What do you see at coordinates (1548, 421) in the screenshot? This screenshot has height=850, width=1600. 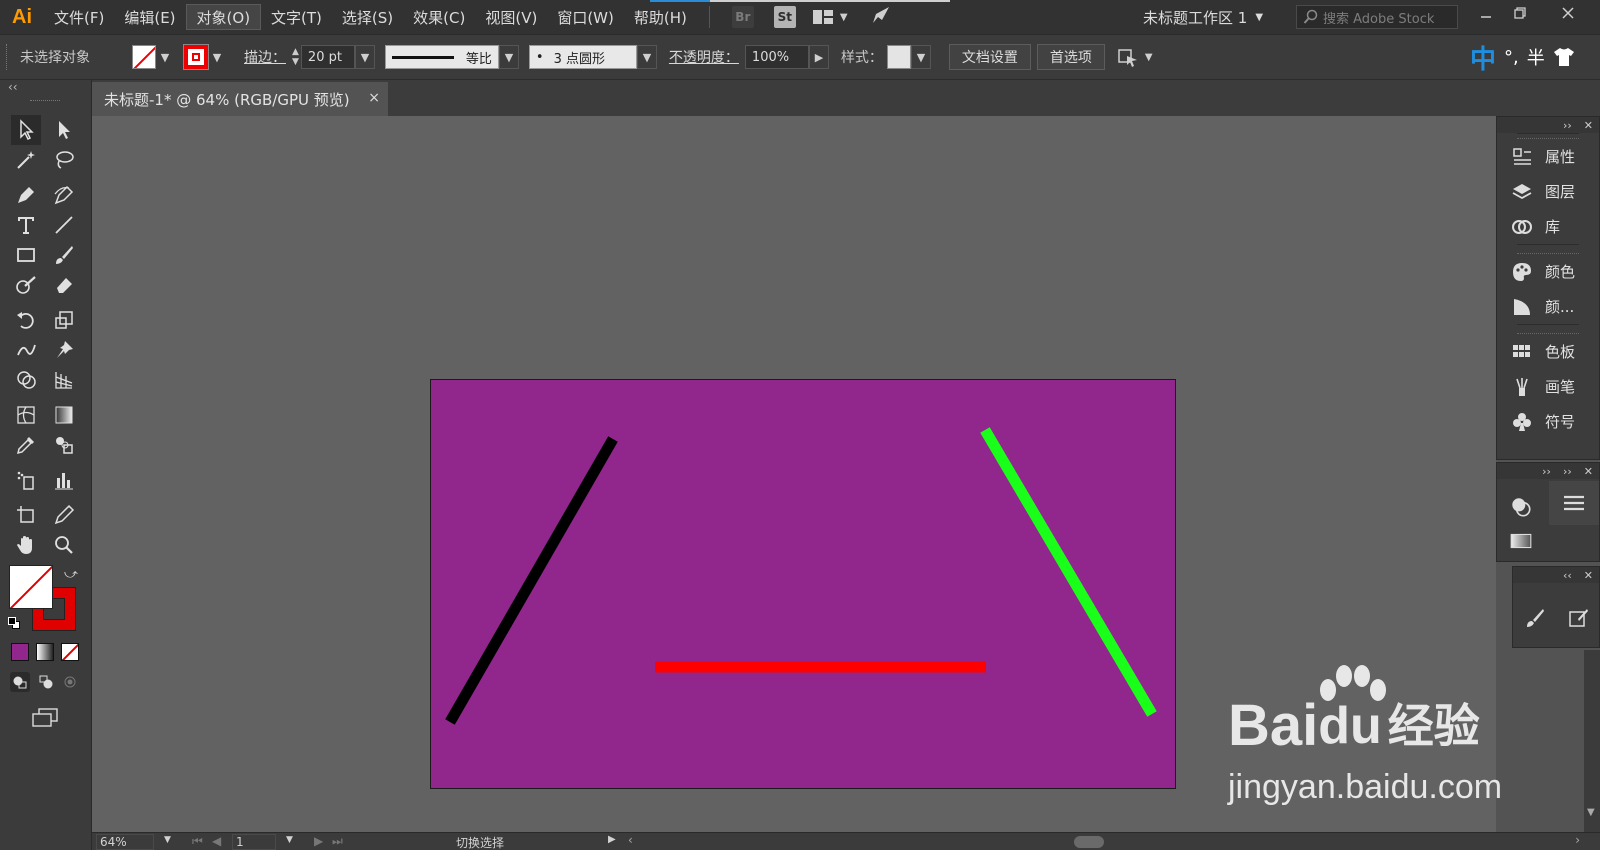 I see `panel-symbols: 符号` at bounding box center [1548, 421].